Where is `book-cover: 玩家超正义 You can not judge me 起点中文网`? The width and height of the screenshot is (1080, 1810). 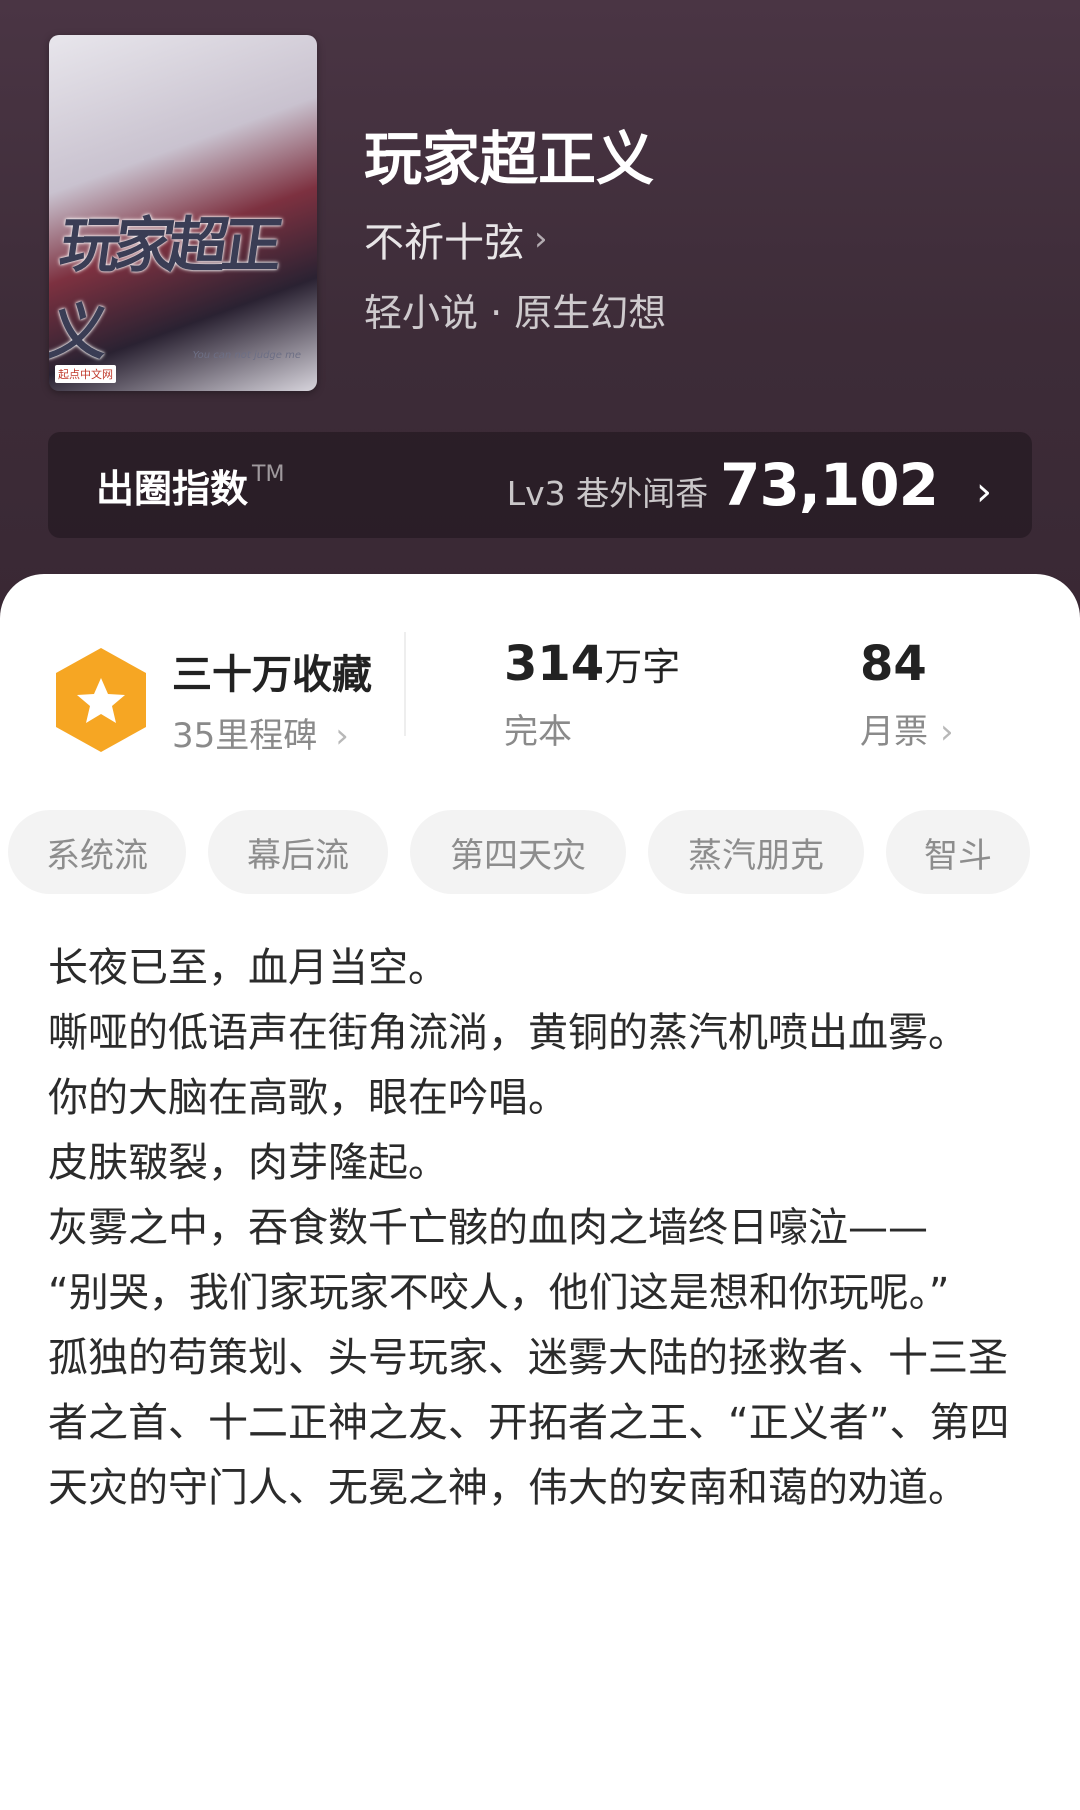
book-cover: 玩家超正义 You can not judge me 起点中文网 is located at coordinates (183, 213).